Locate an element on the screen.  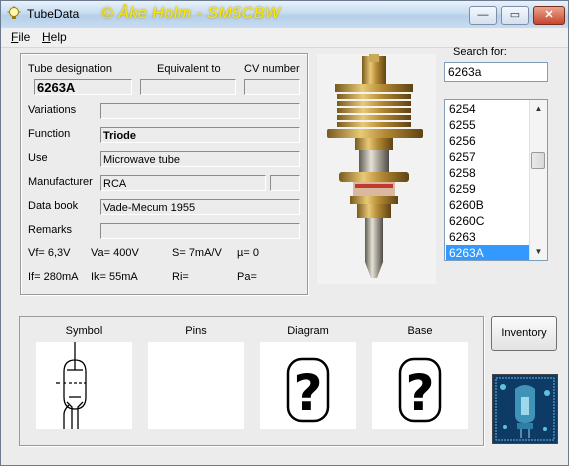
scroll-down-arrow-icon: ▼ is located at coordinates (538, 251).